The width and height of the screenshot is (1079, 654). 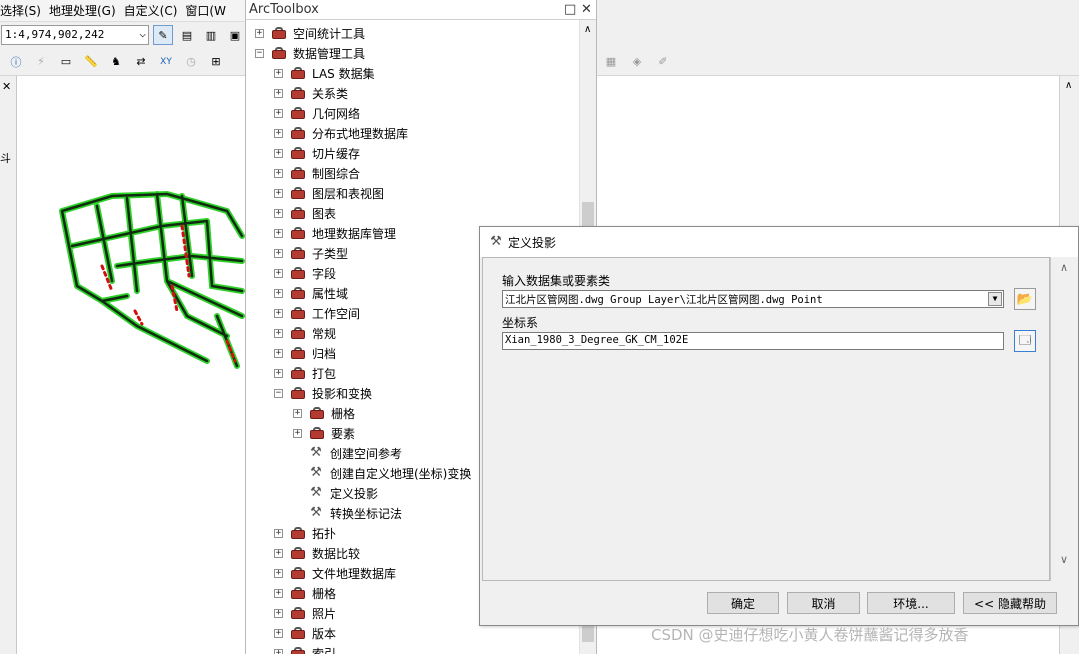 What do you see at coordinates (663, 62) in the screenshot?
I see `notes-icon: ✐` at bounding box center [663, 62].